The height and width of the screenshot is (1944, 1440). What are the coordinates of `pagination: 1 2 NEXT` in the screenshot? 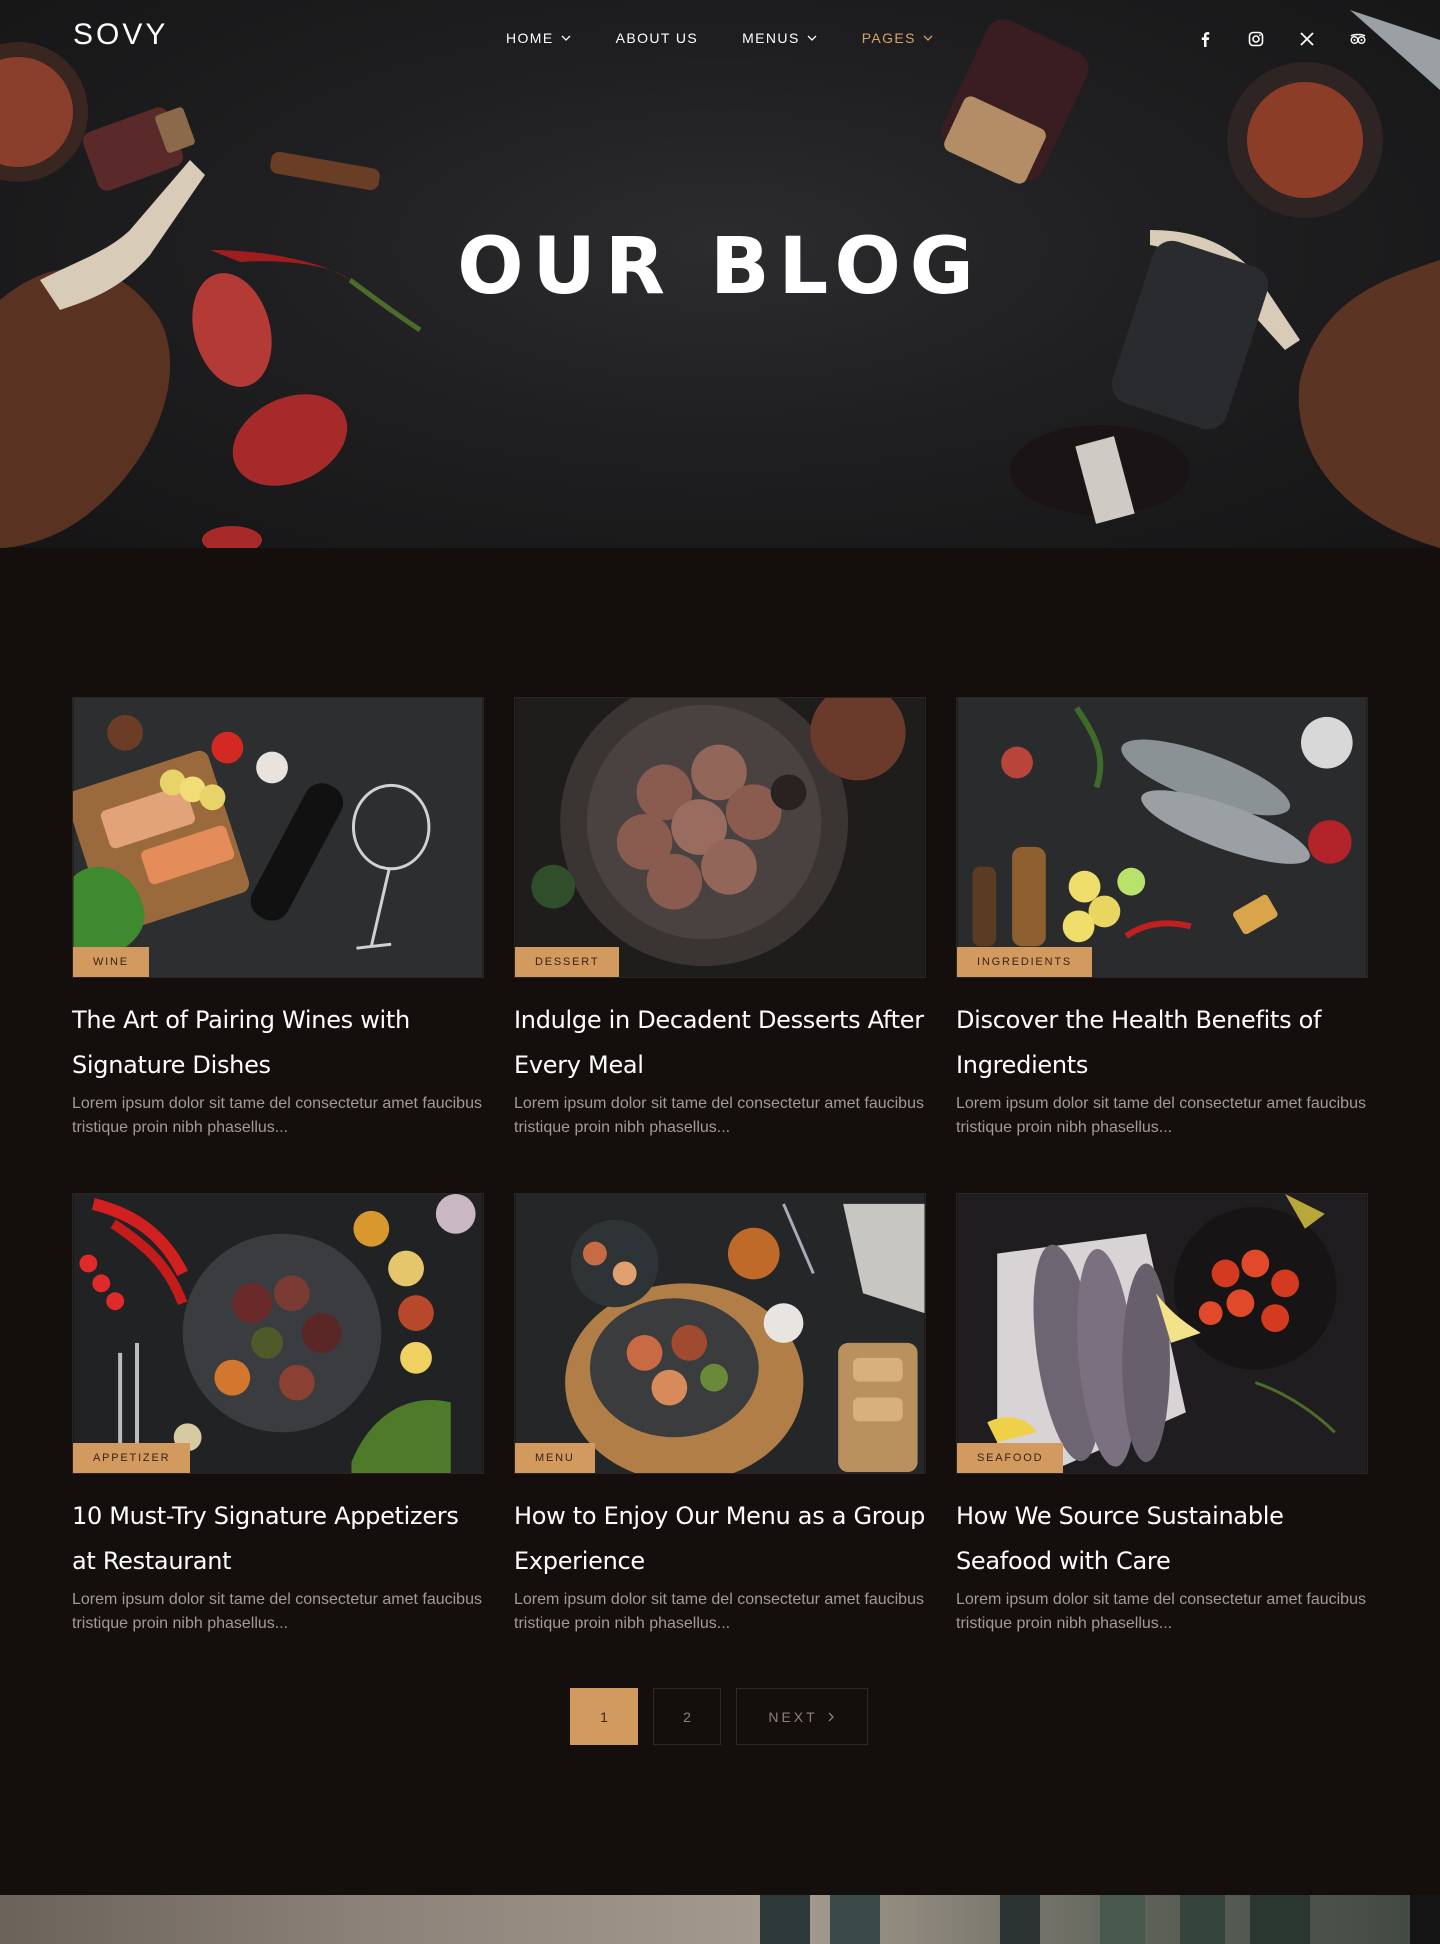 It's located at (719, 1716).